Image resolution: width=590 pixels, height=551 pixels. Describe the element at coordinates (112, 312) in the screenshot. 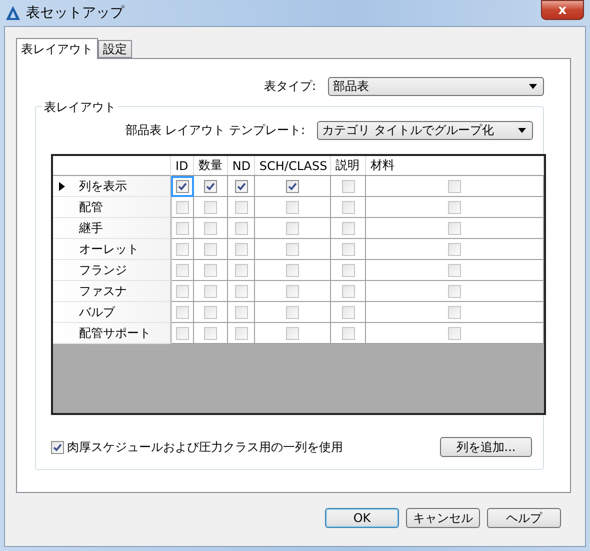

I see `row-header: バルブ` at that location.